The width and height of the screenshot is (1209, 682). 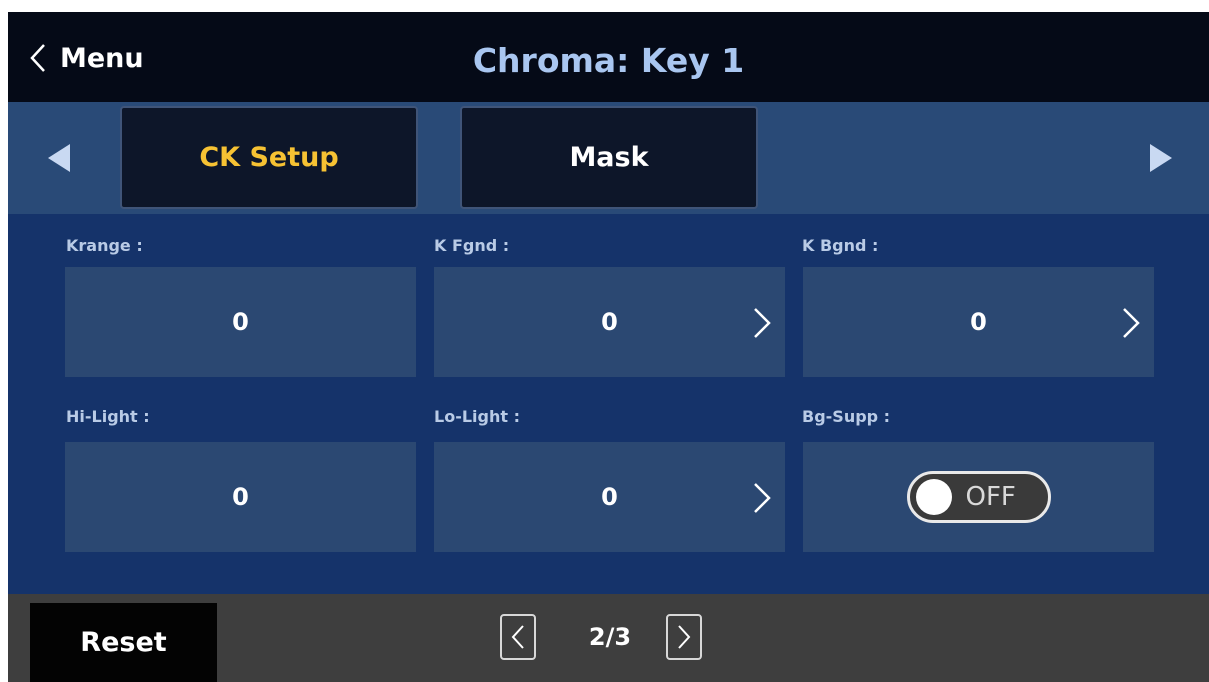 I want to click on bg-supp-label: Bg-Supp :, so click(x=846, y=416).